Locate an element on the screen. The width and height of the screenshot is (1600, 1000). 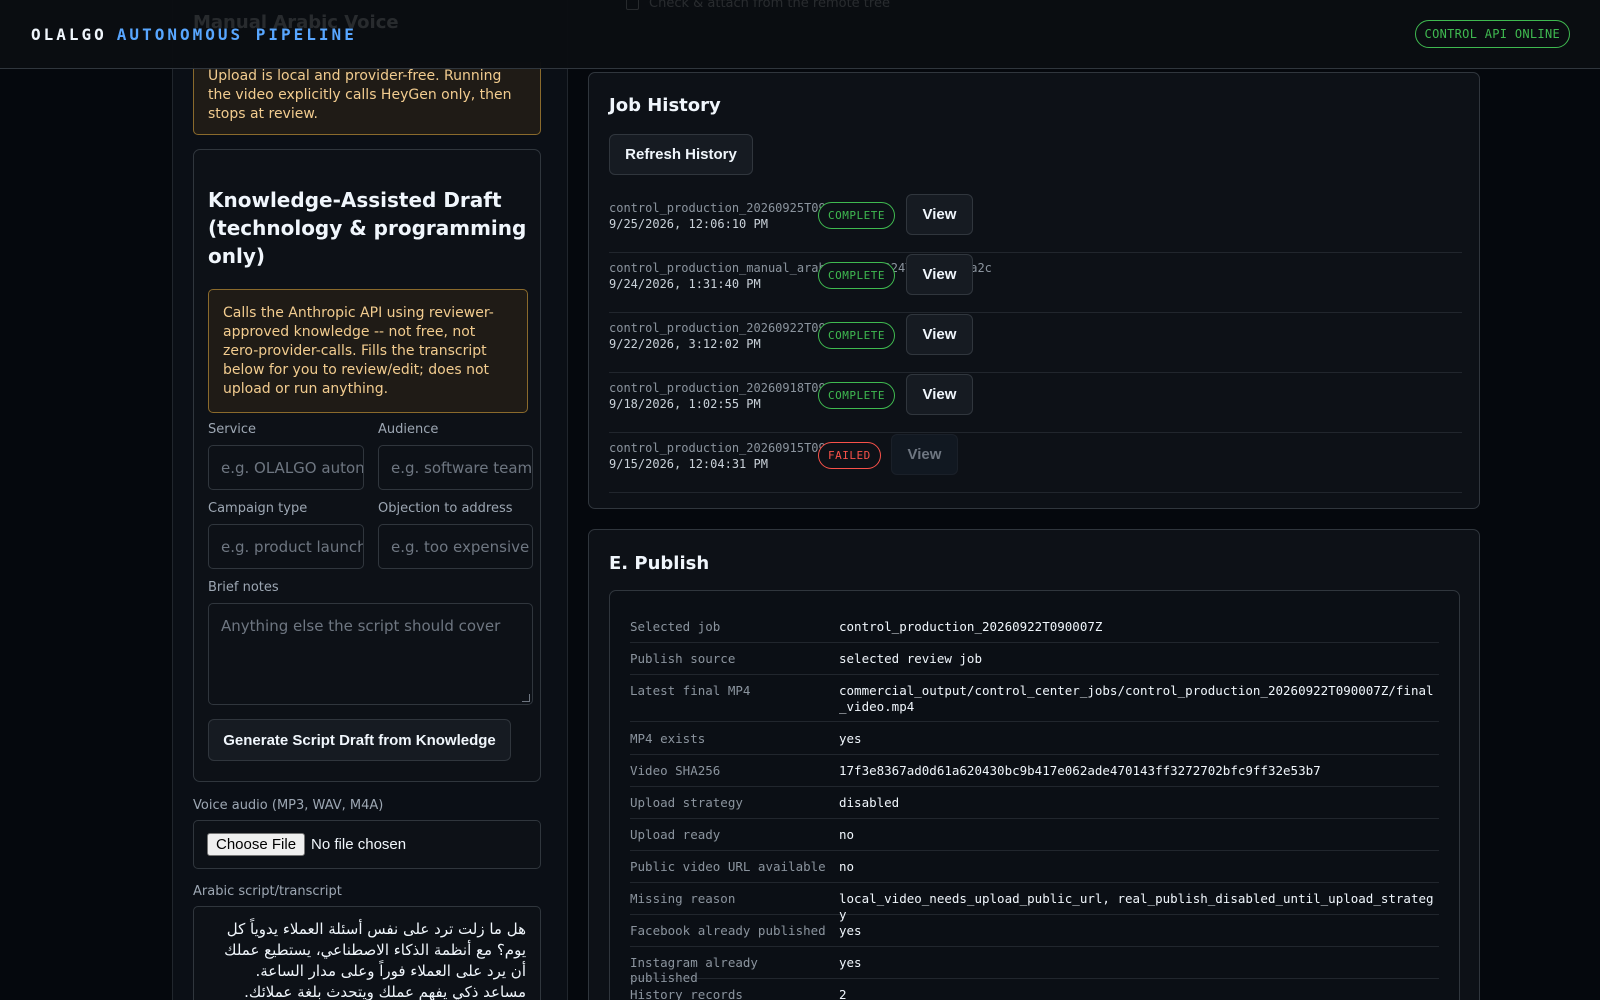
ghost-checkbox-label: Check & attach from the remote tree is located at coordinates (769, 5).